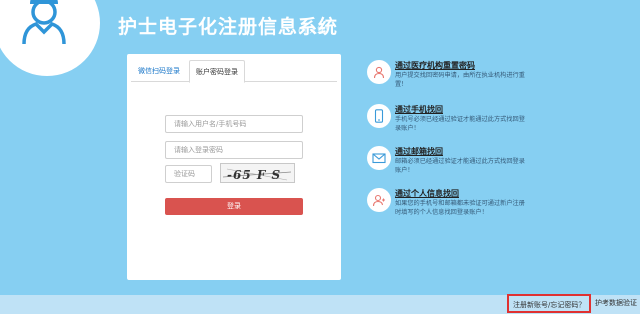  Describe the element at coordinates (460, 80) in the screenshot. I see `recovery-institution-desc: 用户提交找回密码申请，由所在执业机构进行重置！` at that location.